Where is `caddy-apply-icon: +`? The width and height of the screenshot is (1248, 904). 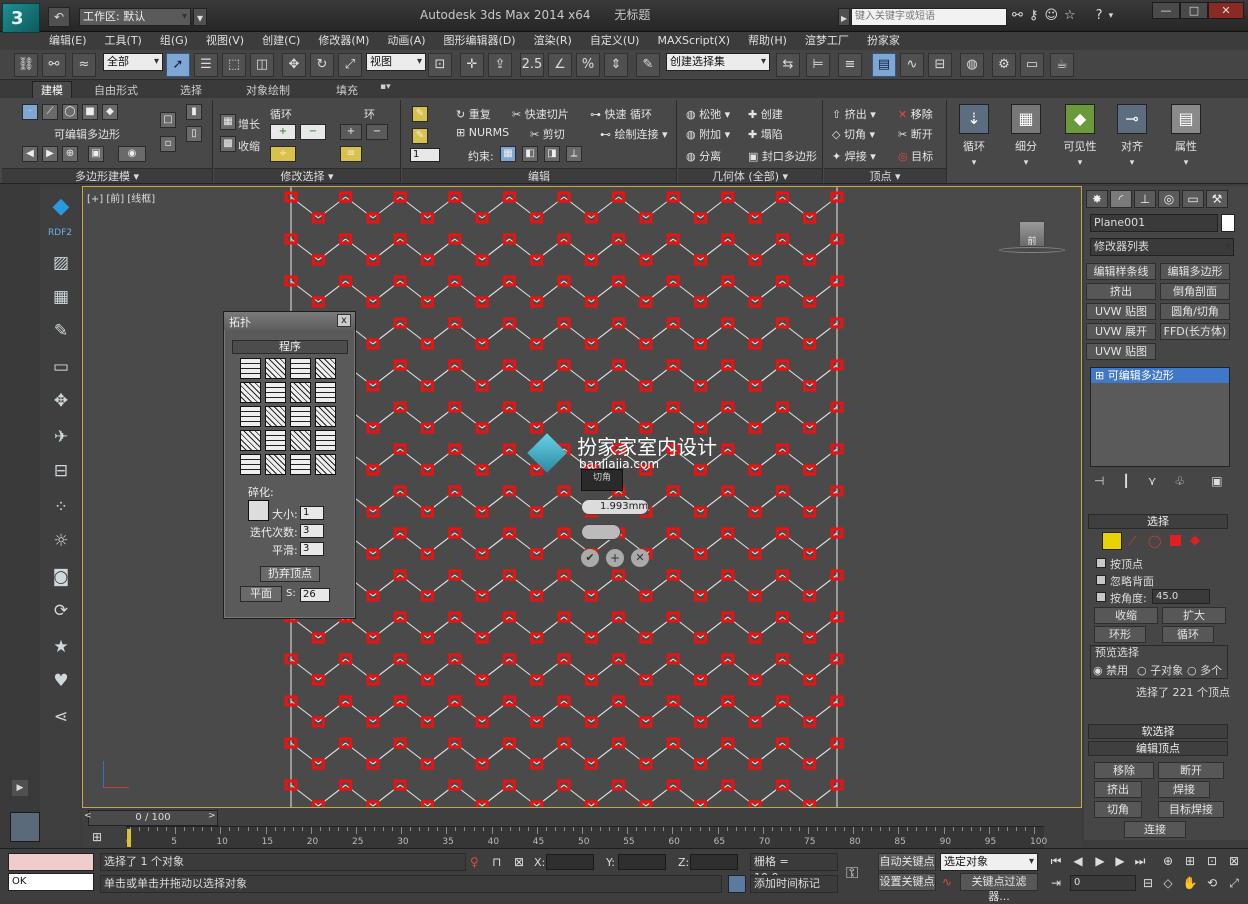 caddy-apply-icon: + is located at coordinates (615, 558).